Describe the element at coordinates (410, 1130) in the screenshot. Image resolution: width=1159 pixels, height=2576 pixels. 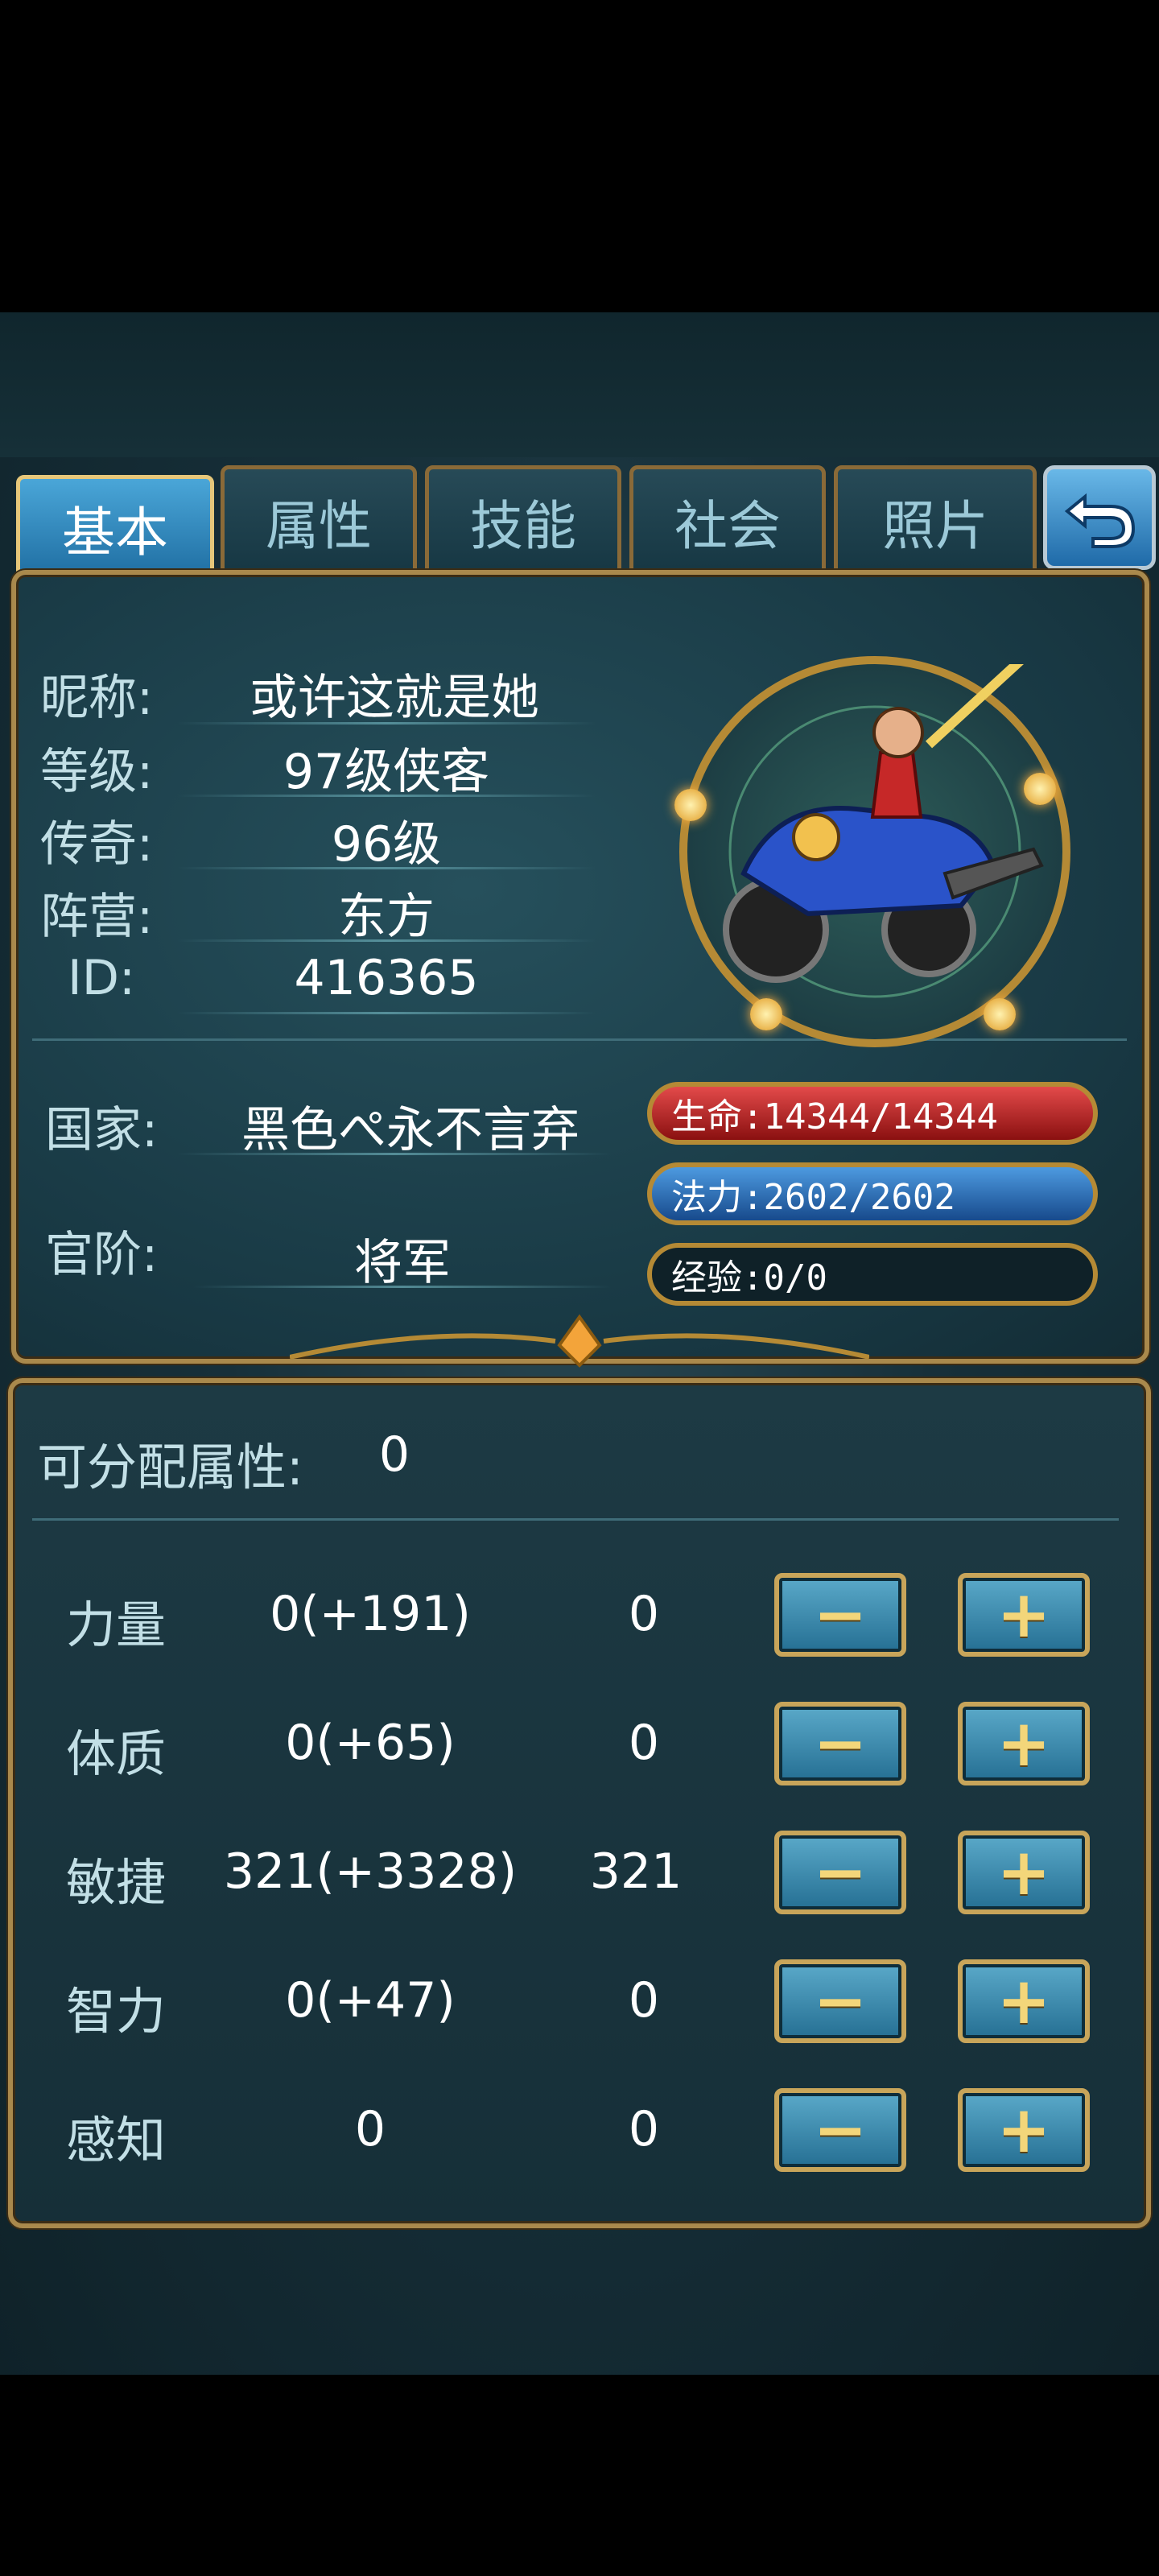
I see `country-value: 黑色ぺ永不言弃` at that location.